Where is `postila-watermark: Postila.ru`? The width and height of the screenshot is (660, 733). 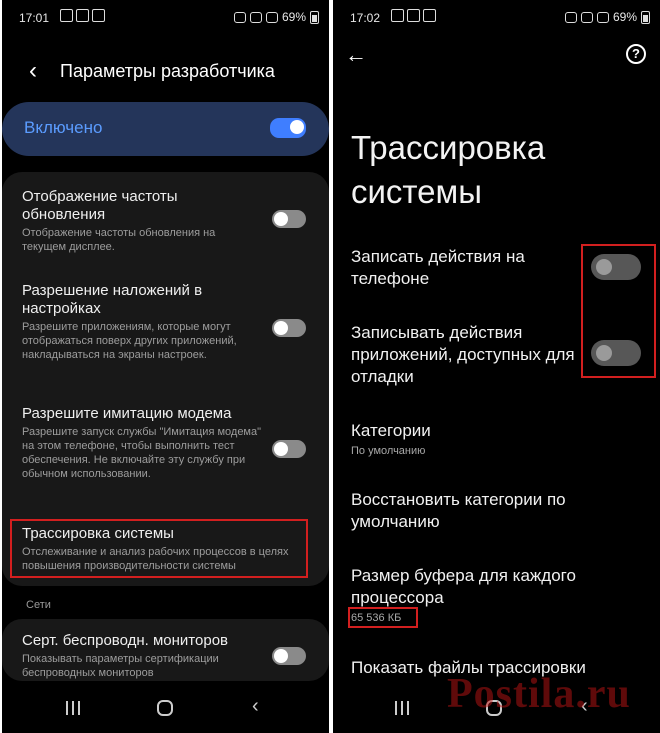 postila-watermark: Postila.ru is located at coordinates (539, 694).